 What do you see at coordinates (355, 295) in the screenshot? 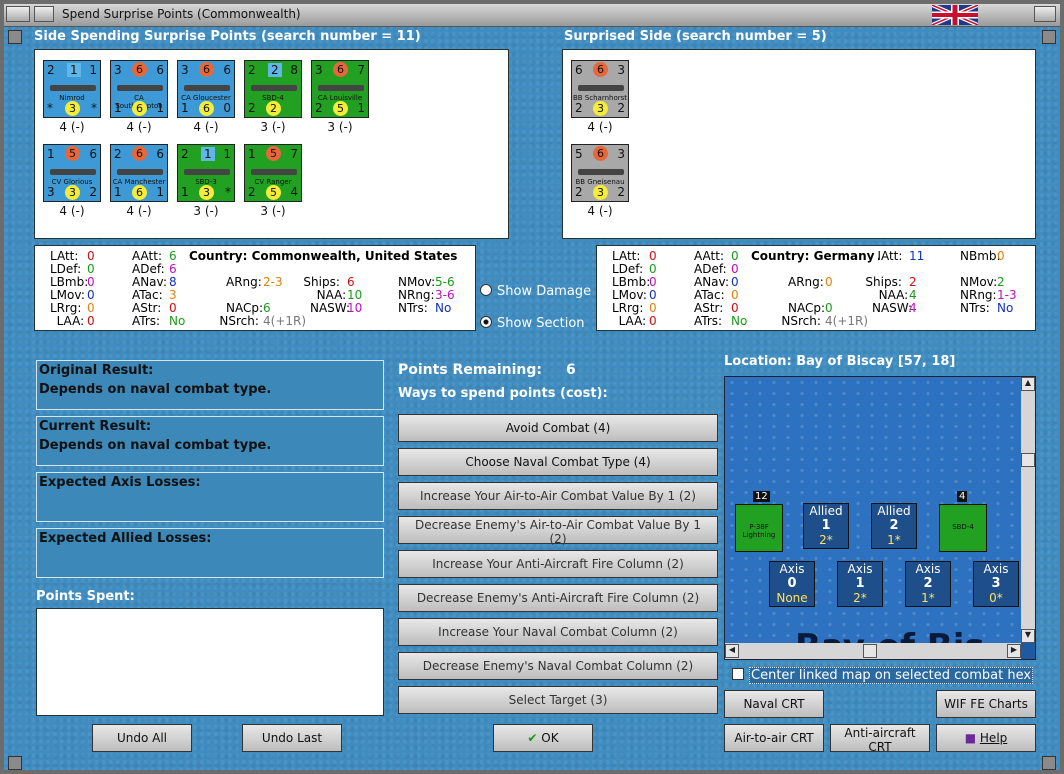
I see `stat-value: 10` at bounding box center [355, 295].